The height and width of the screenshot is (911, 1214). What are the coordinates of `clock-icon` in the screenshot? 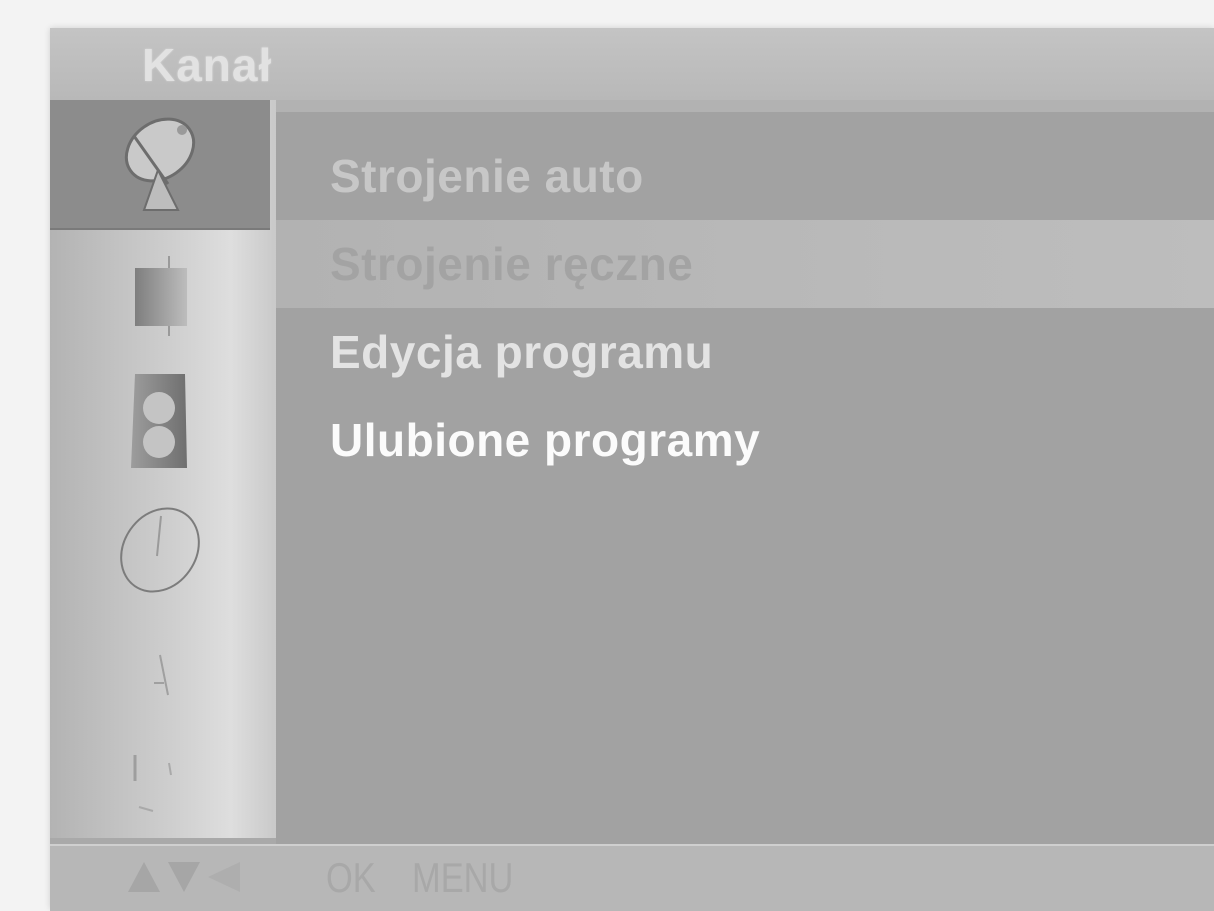 It's located at (160, 552).